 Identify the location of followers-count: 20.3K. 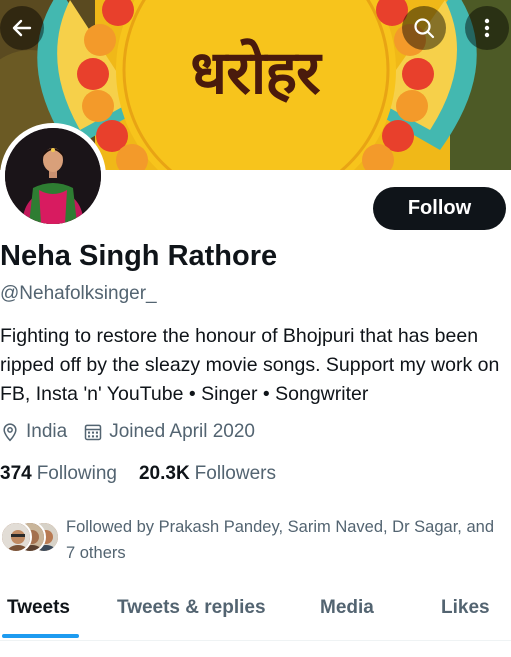
(164, 473).